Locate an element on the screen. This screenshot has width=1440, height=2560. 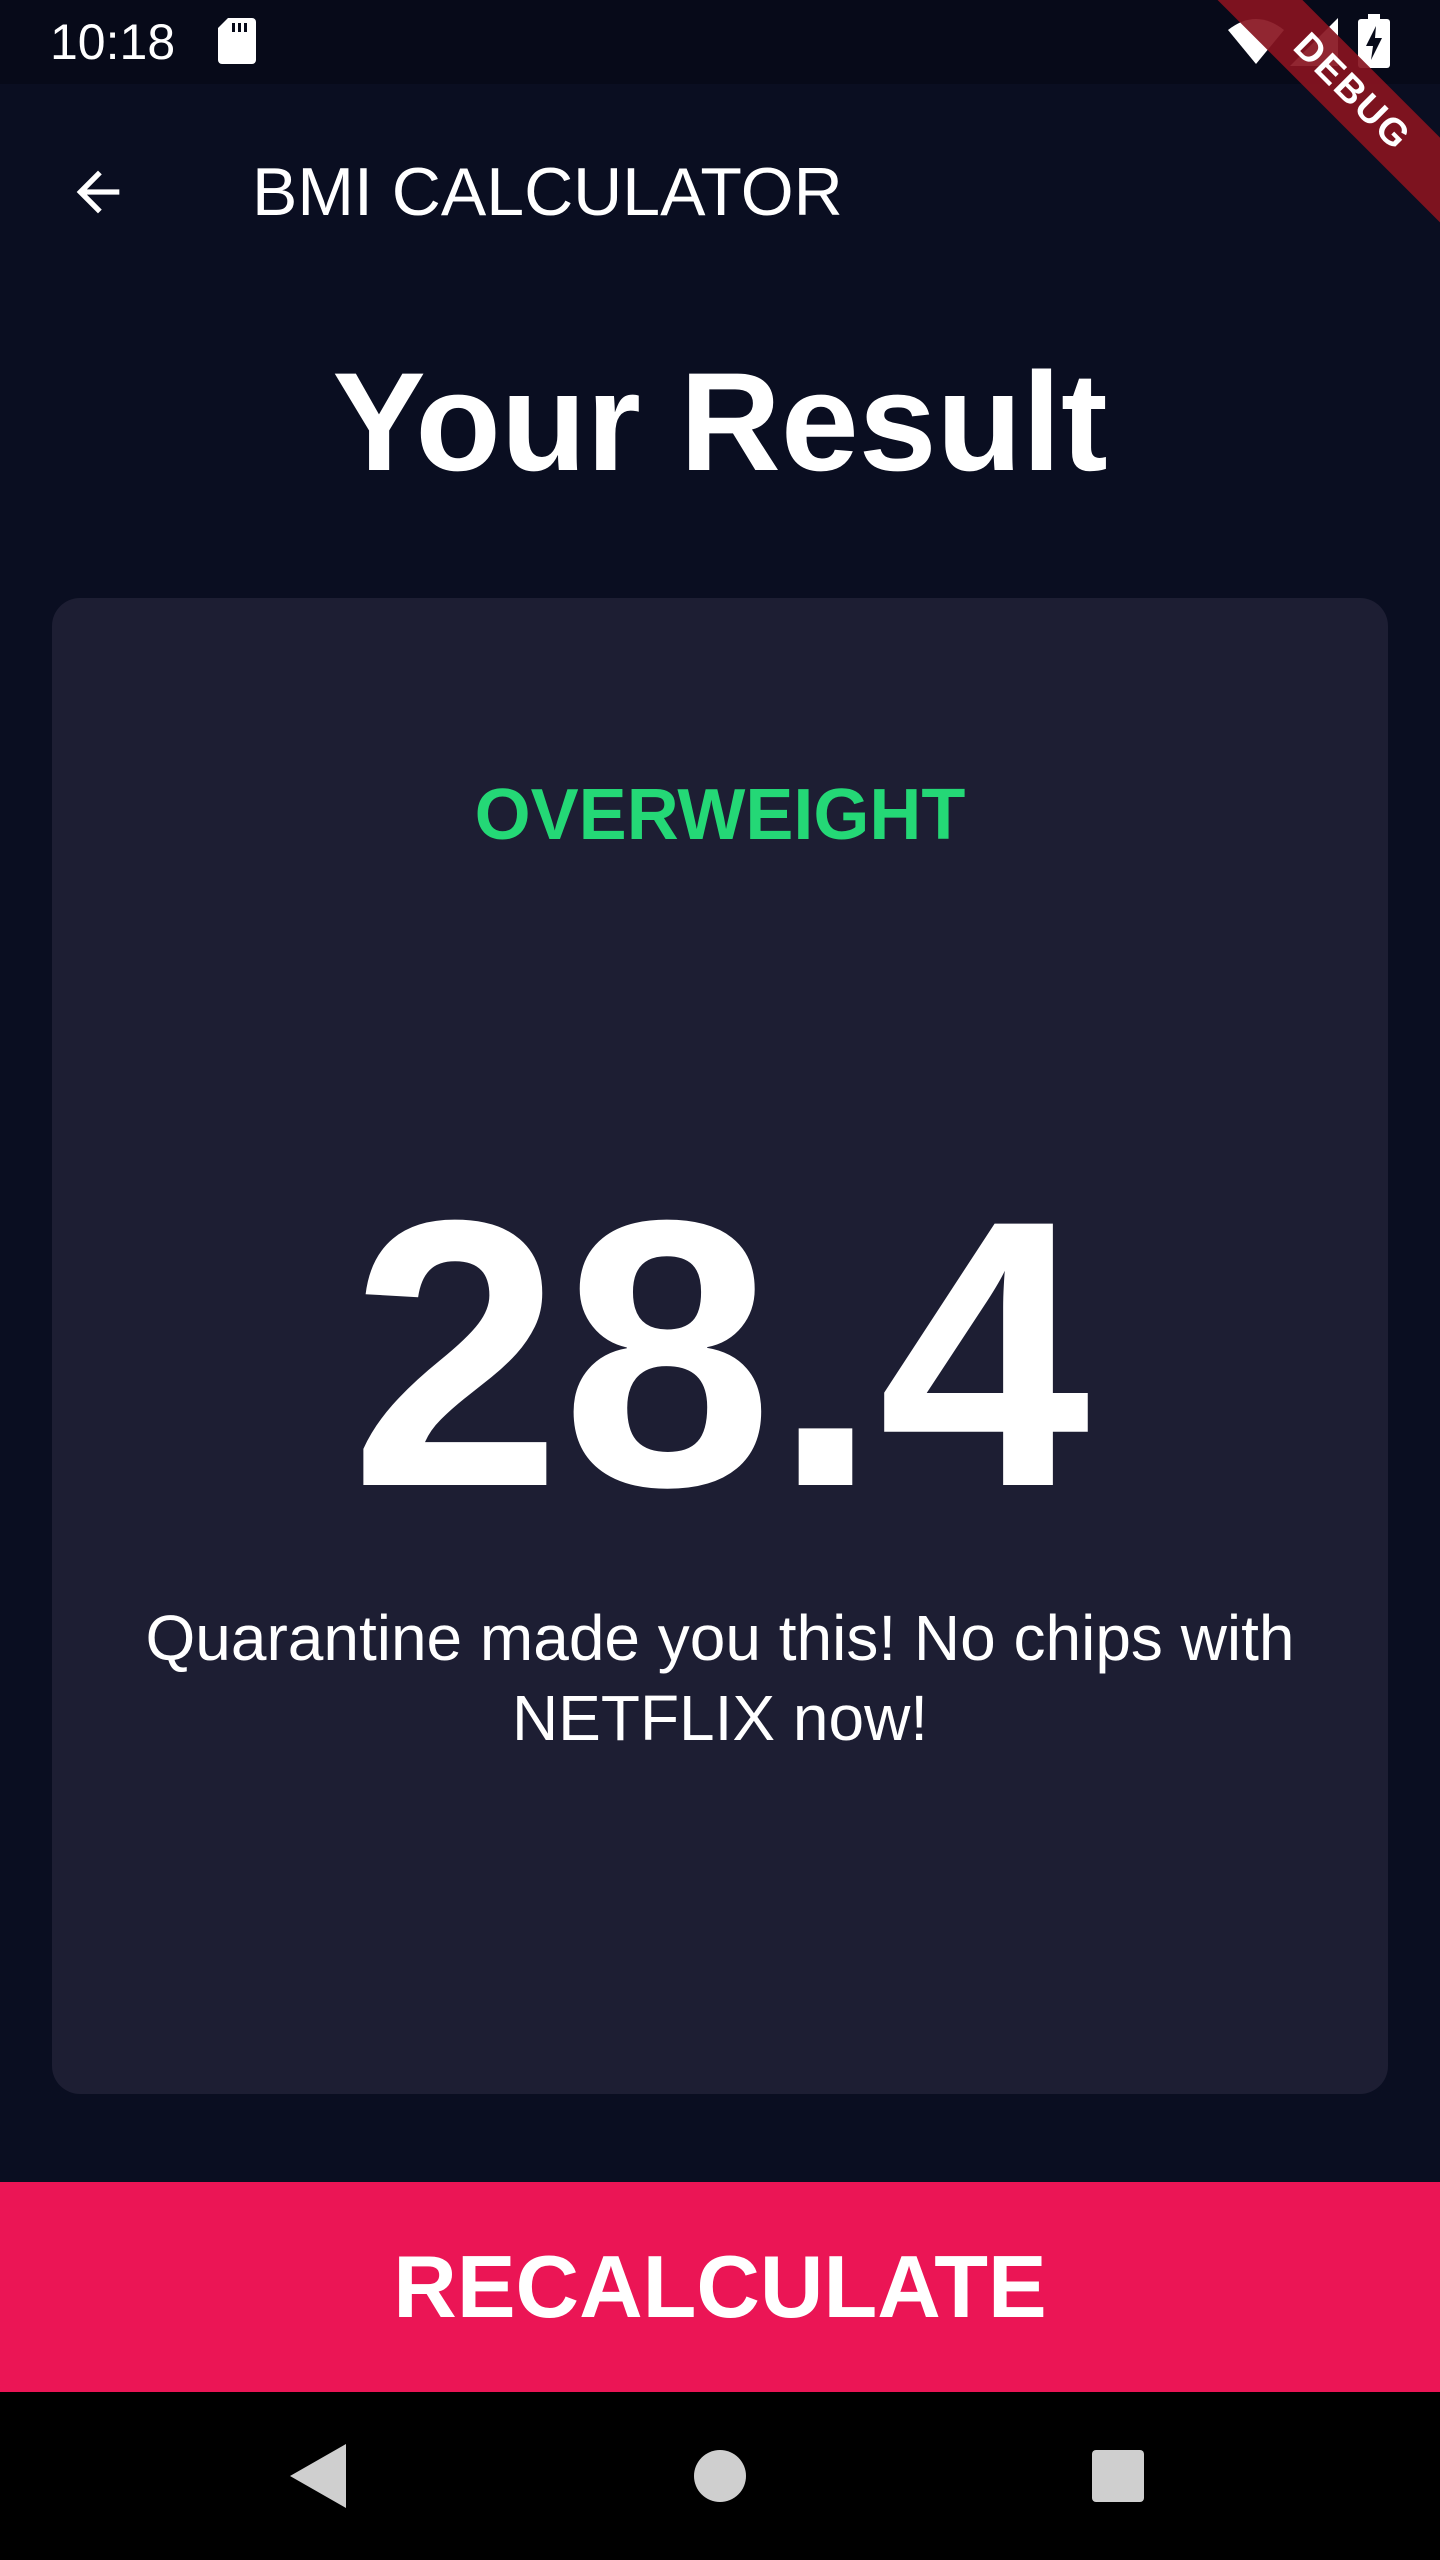
app-title: BMI CALCULATOR is located at coordinates (547, 192).